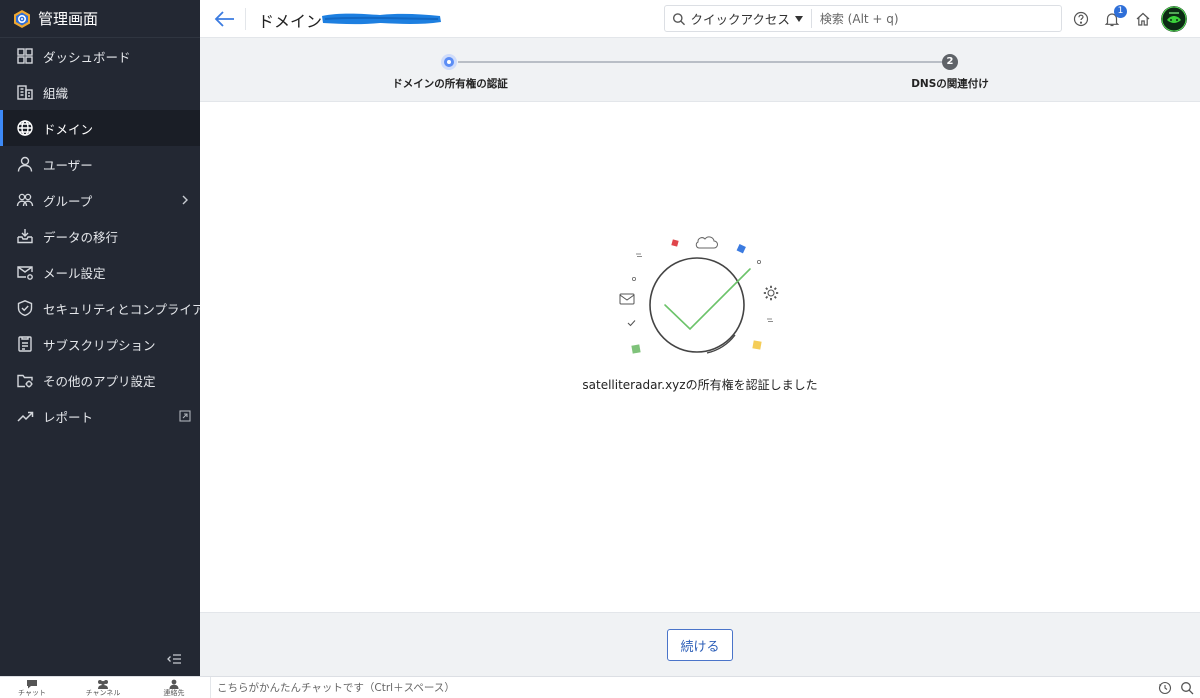 The width and height of the screenshot is (1200, 698). What do you see at coordinates (174, 684) in the screenshot?
I see `contact-icon` at bounding box center [174, 684].